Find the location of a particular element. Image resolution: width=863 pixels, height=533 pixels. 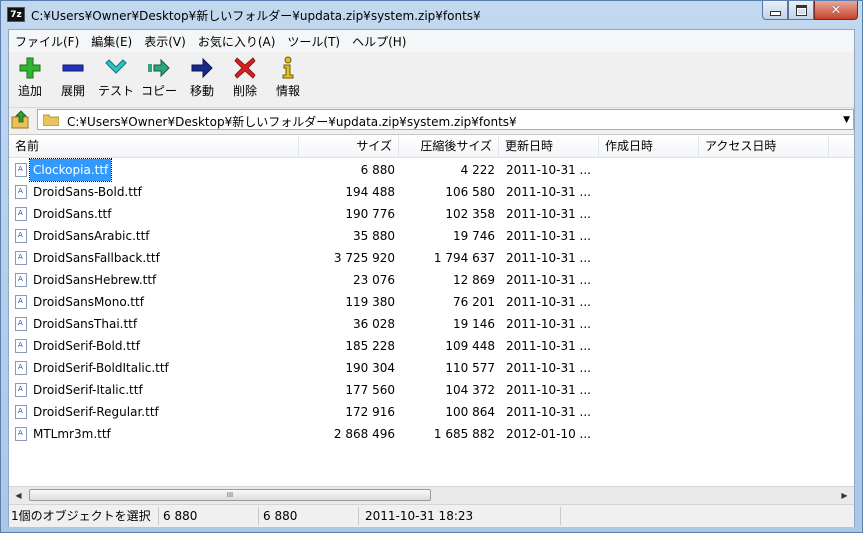

maximize-button is located at coordinates (801, 10).